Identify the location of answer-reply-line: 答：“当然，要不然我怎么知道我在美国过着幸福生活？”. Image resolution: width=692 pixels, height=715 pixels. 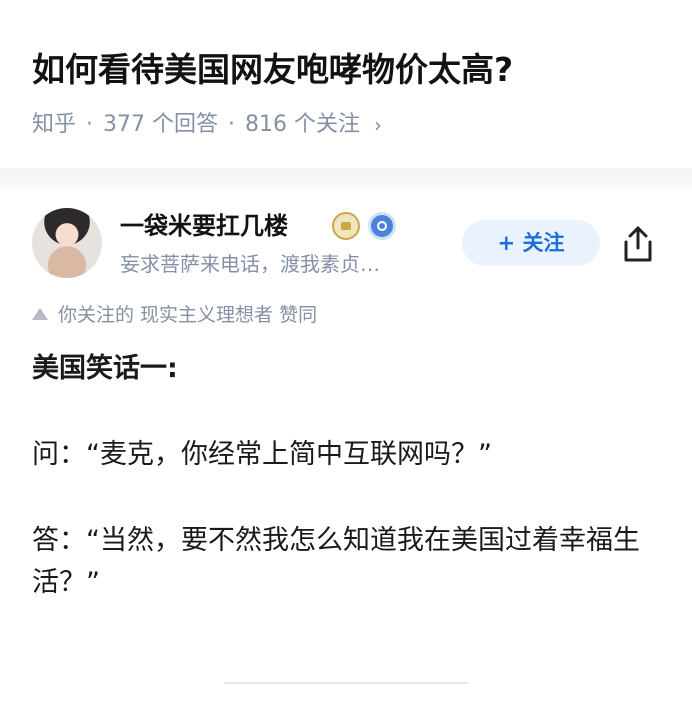
(336, 561).